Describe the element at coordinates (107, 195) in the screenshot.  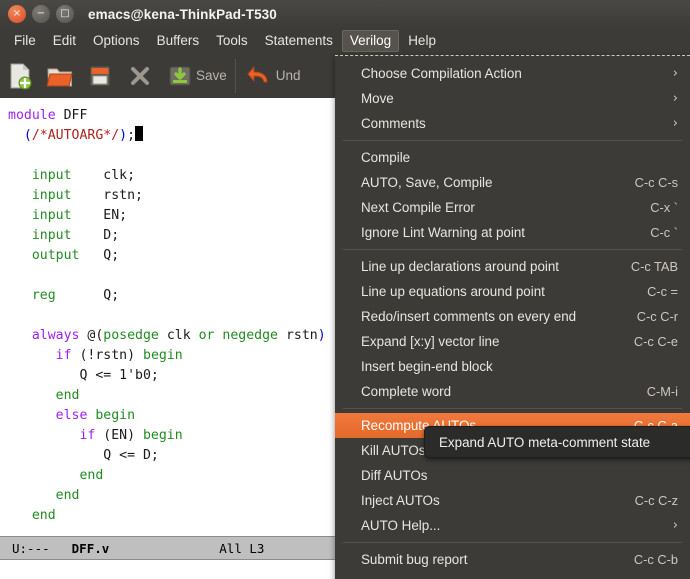
I see `code-token: rstn;` at that location.